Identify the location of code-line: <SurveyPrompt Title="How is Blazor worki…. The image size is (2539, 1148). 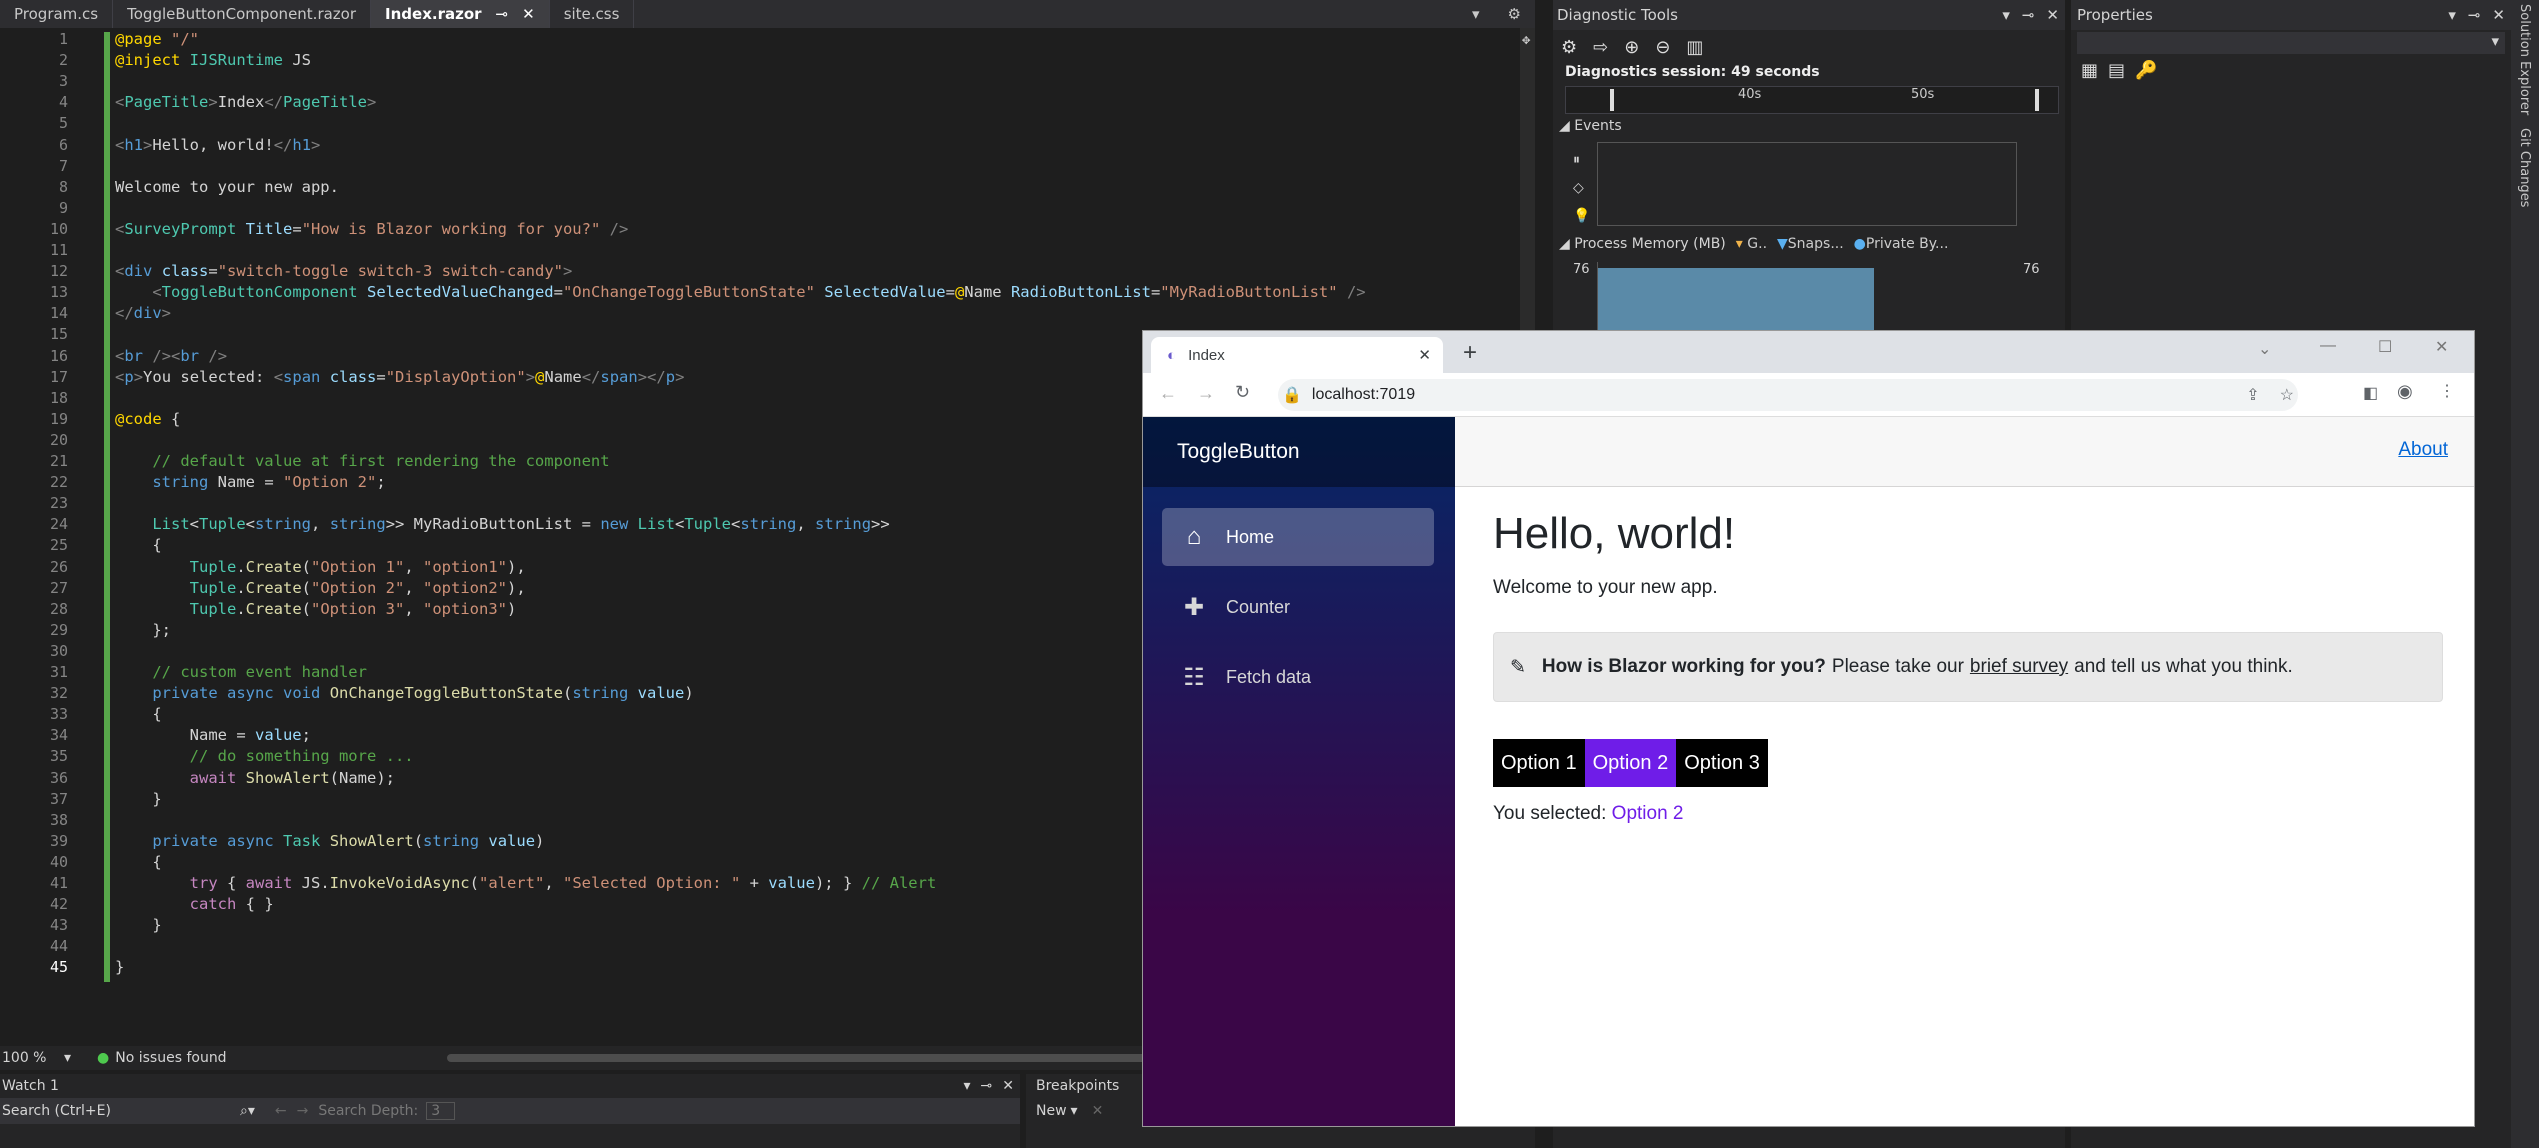
(371, 229).